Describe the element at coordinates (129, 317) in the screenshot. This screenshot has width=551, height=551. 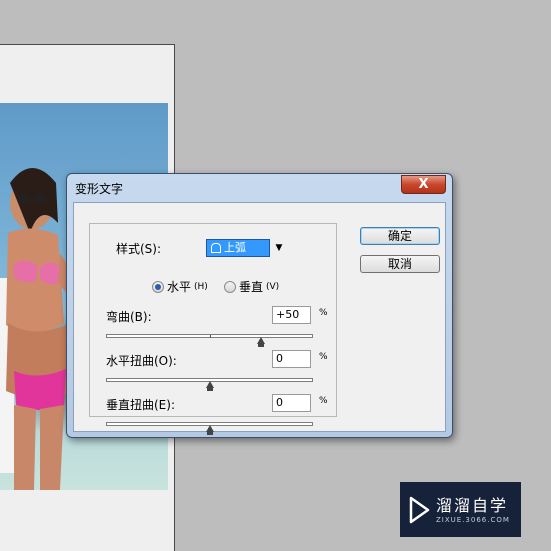
I see `bend-label: 弯曲(B):` at that location.